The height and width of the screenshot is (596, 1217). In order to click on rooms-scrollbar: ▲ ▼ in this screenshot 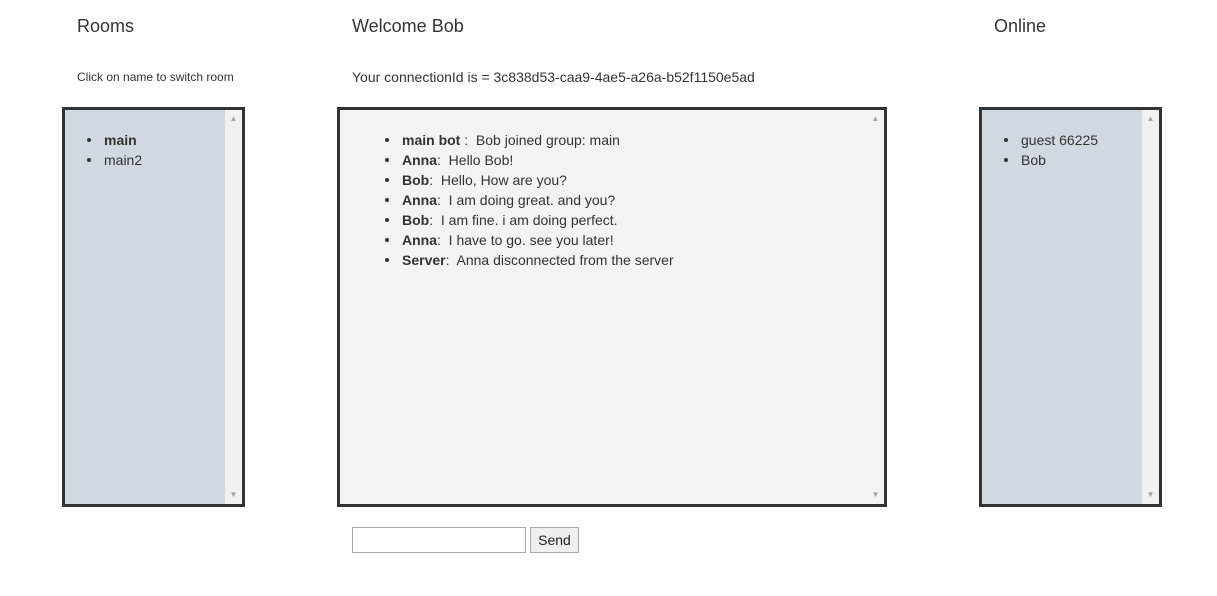, I will do `click(233, 307)`.